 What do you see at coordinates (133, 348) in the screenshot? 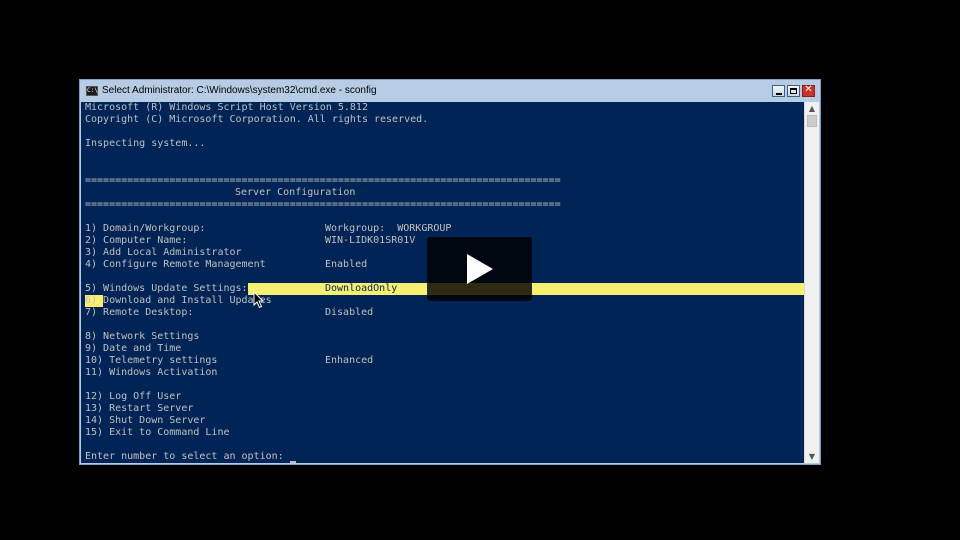
I see `menu-item: 9) Date and Time` at bounding box center [133, 348].